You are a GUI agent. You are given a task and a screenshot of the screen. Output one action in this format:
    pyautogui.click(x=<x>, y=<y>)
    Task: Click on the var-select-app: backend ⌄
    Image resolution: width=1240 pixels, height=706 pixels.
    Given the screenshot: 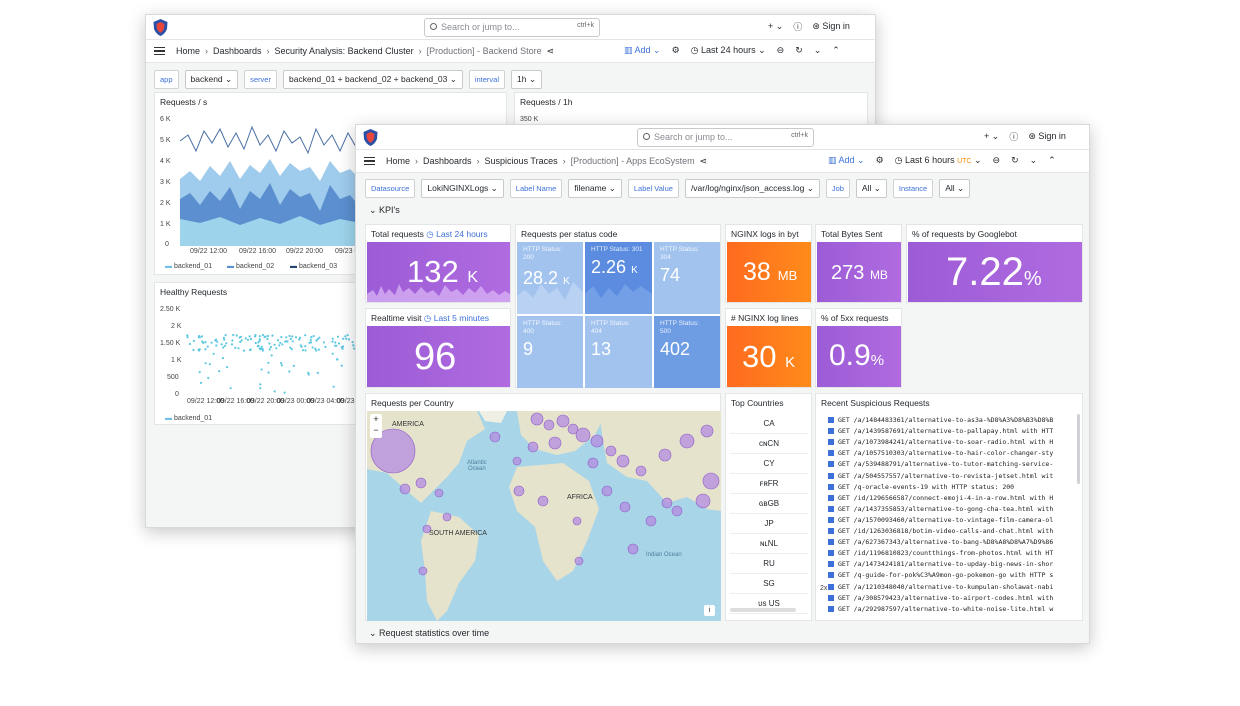 What is the action you would take?
    pyautogui.click(x=211, y=79)
    